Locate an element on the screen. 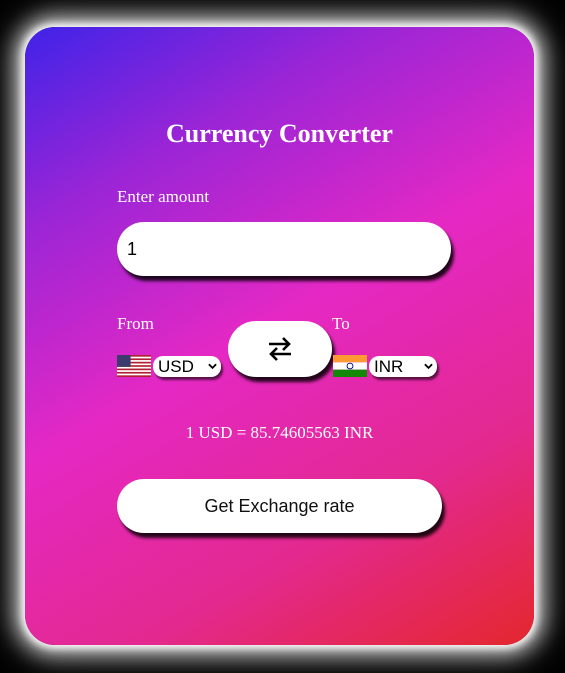  from-currency-value: USD is located at coordinates (176, 366).